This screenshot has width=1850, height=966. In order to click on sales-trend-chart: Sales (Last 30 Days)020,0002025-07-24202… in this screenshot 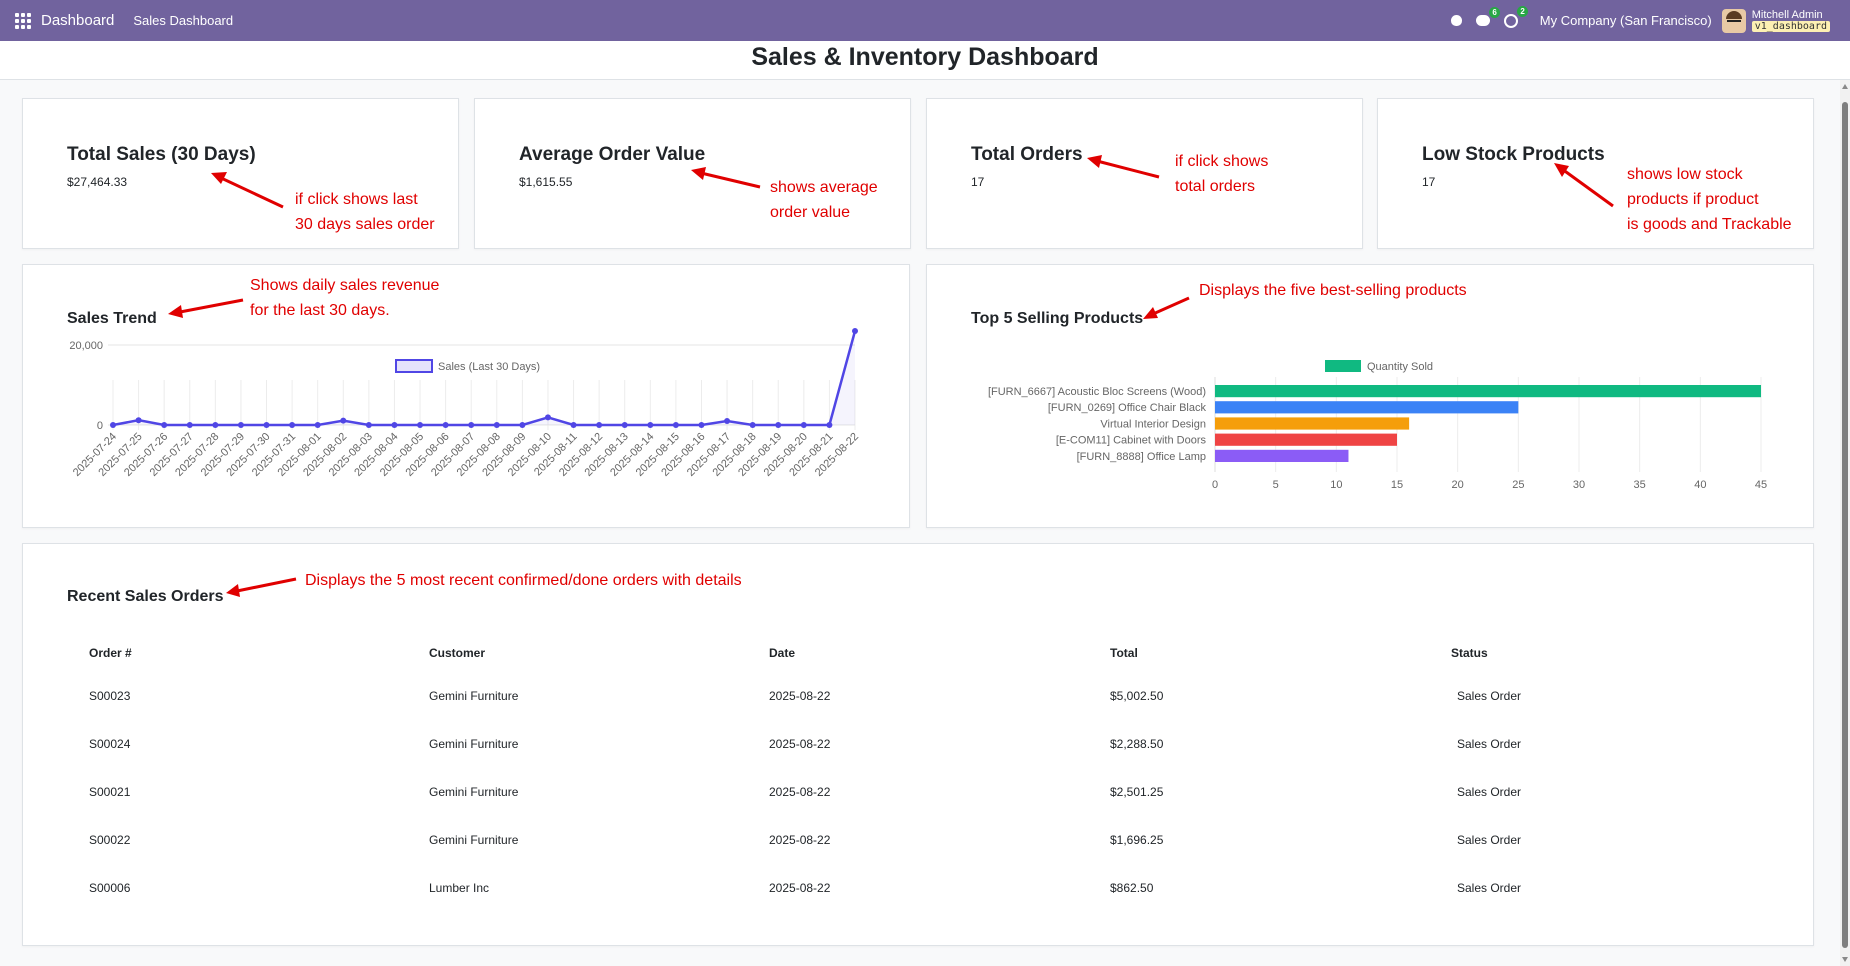, I will do `click(467, 397)`.